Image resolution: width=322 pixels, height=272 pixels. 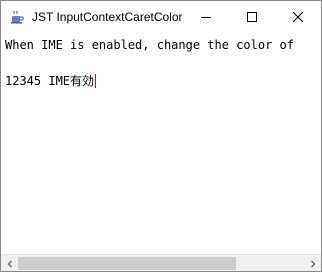 What do you see at coordinates (96, 81) in the screenshot?
I see `text-caret` at bounding box center [96, 81].